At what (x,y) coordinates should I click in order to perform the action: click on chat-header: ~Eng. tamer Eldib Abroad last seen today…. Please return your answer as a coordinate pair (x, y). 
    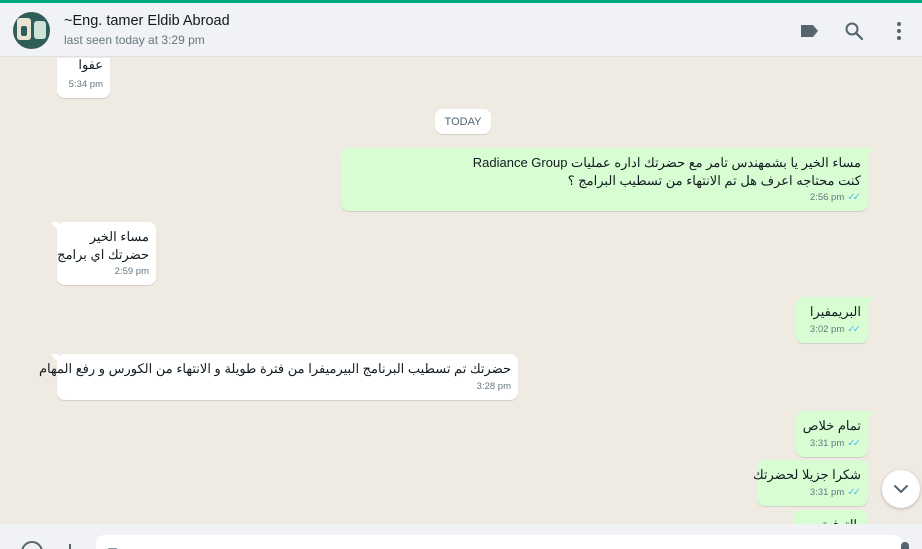
    Looking at the image, I should click on (461, 30).